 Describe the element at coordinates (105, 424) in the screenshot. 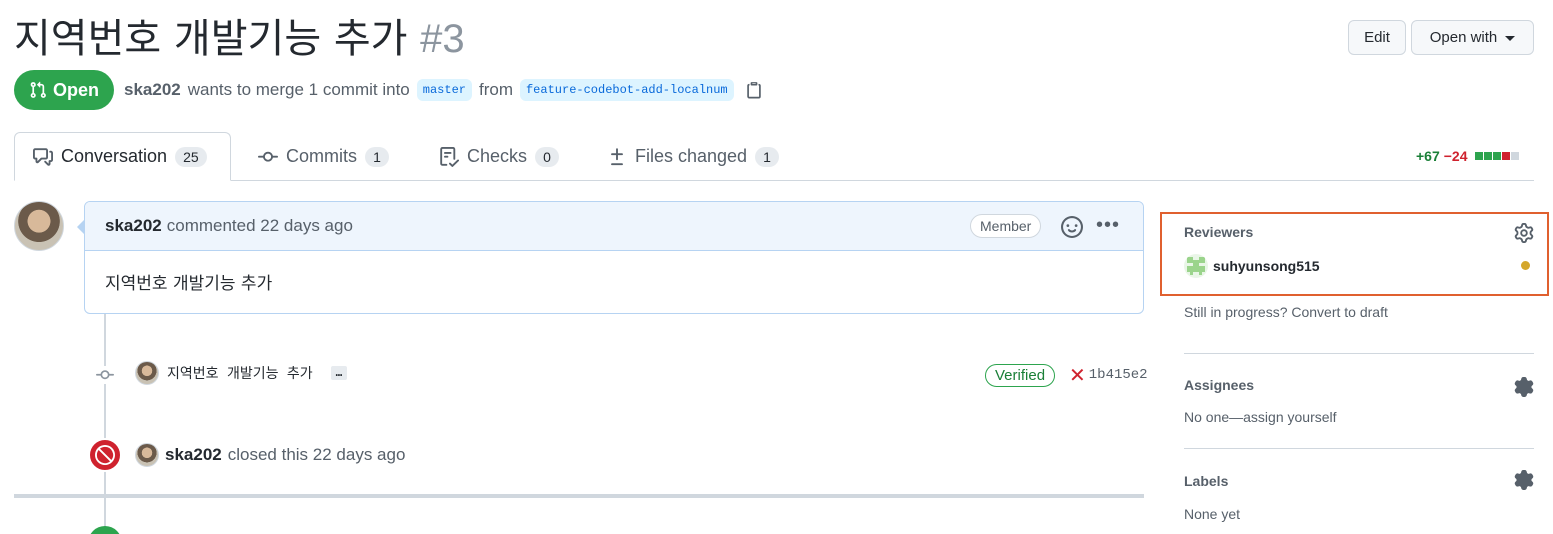

I see `timeline-line` at that location.